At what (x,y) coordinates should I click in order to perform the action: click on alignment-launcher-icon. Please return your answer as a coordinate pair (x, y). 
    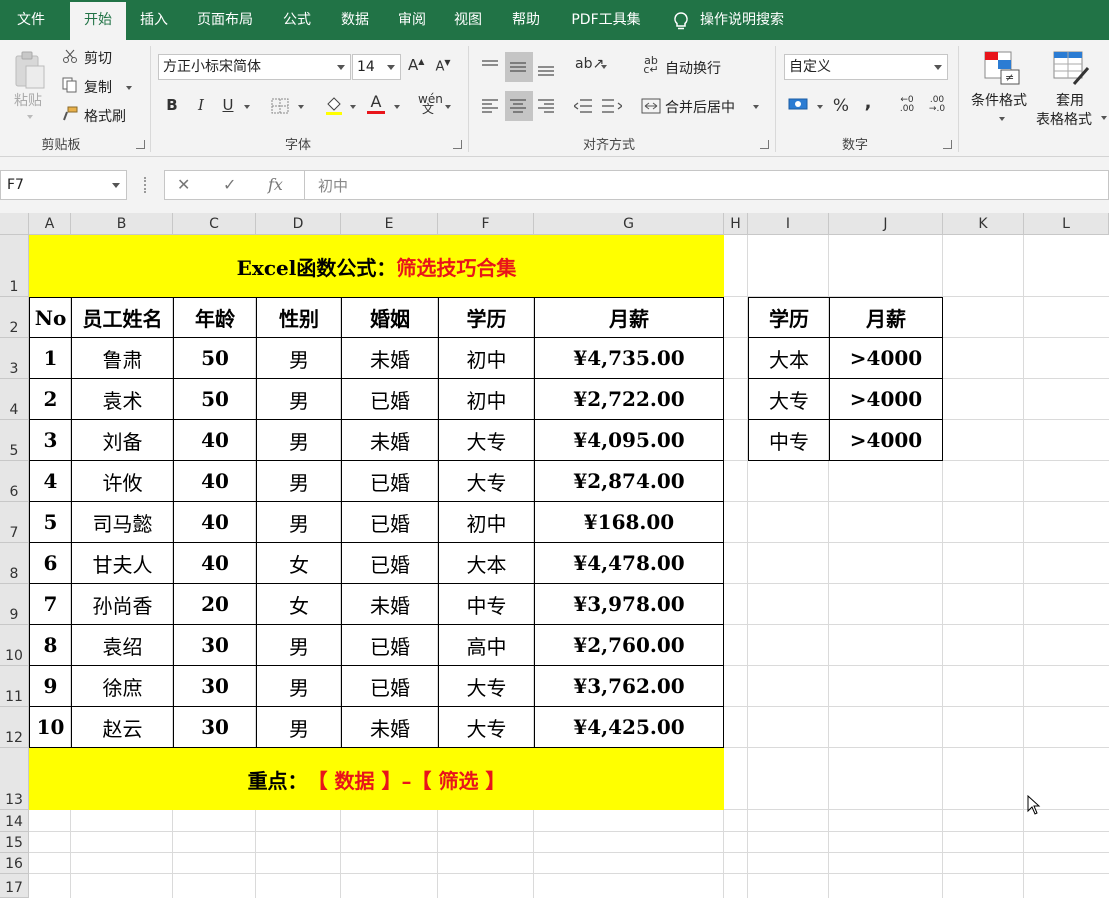
    Looking at the image, I should click on (764, 144).